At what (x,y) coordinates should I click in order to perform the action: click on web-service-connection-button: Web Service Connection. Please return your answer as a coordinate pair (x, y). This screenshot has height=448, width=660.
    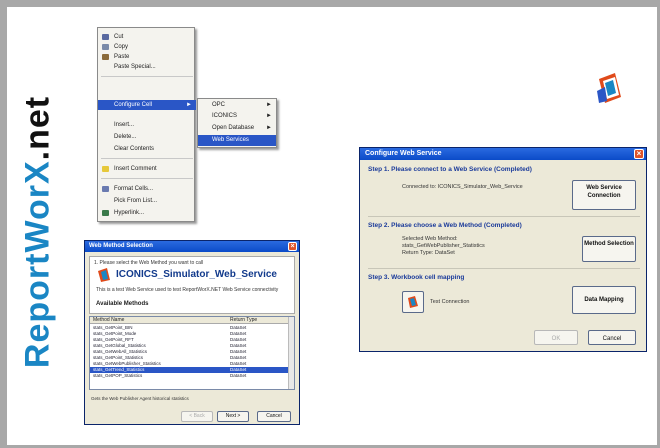
    Looking at the image, I should click on (604, 195).